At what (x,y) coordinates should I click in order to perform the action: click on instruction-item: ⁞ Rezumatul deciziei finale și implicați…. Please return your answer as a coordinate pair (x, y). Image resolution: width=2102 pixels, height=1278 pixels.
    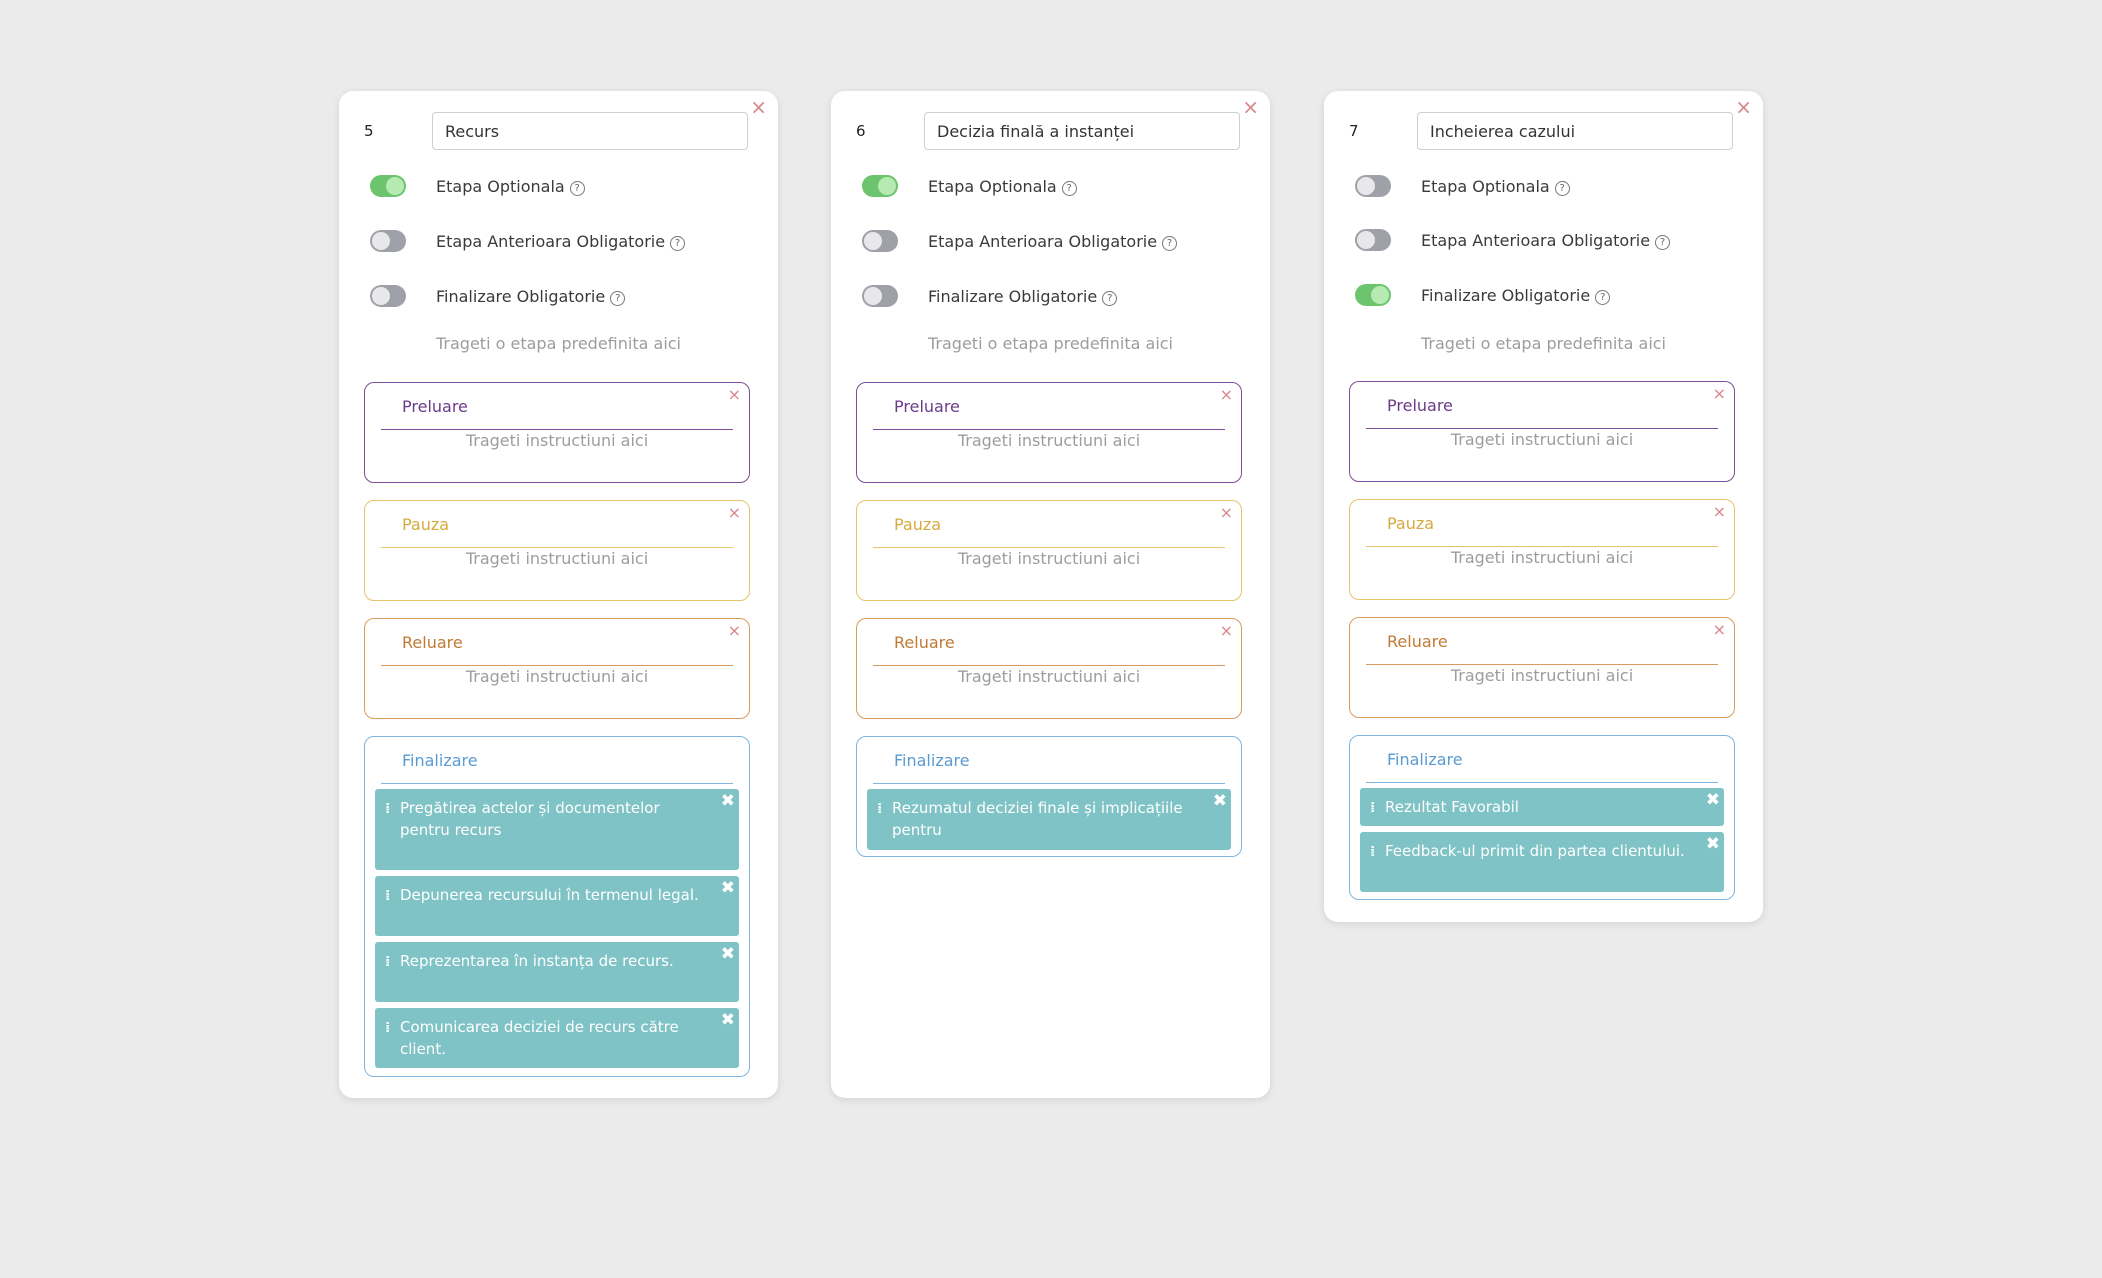
    Looking at the image, I should click on (1049, 819).